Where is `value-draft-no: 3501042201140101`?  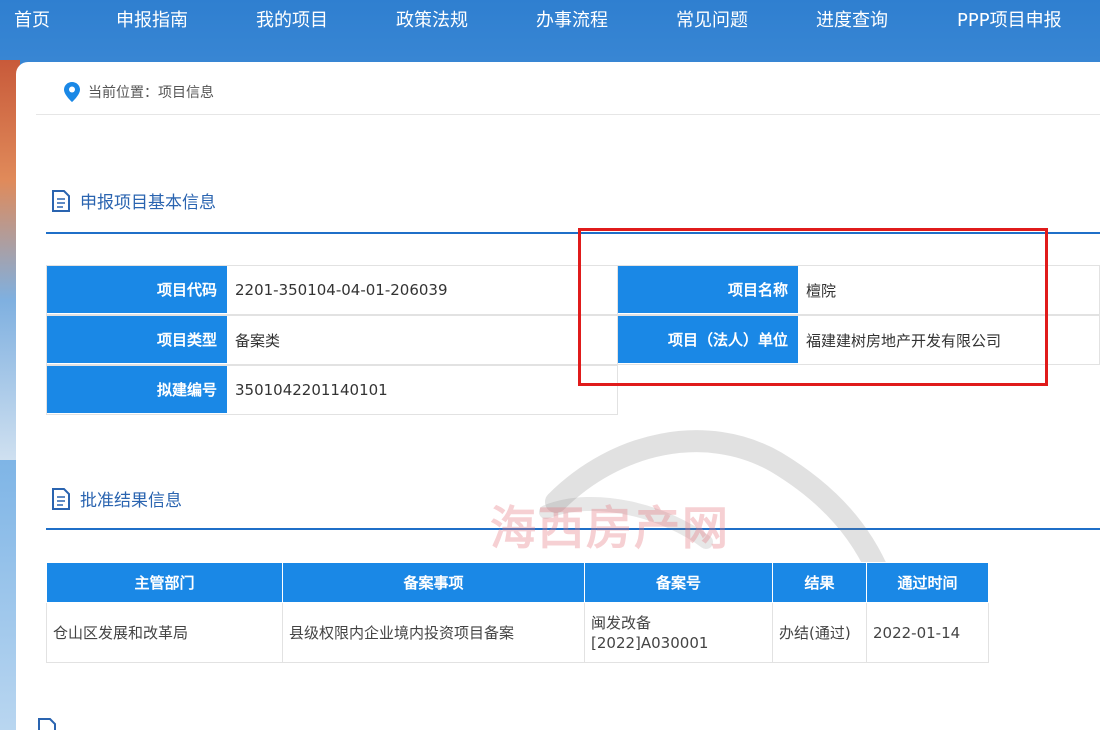 value-draft-no: 3501042201140101 is located at coordinates (311, 390).